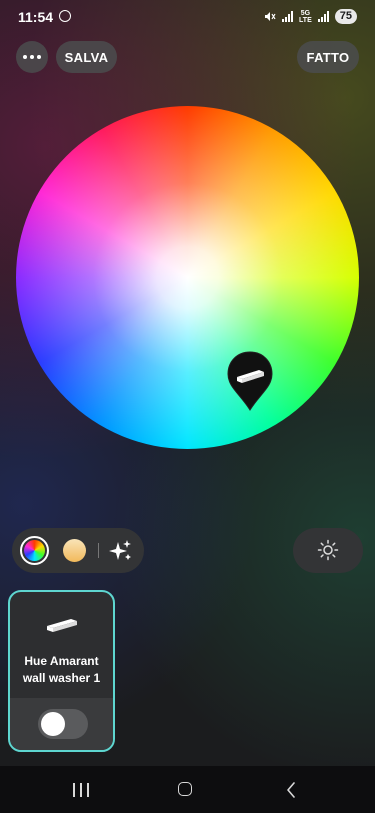 The width and height of the screenshot is (375, 813). Describe the element at coordinates (34, 550) in the screenshot. I see `color-wheel-swatch` at that location.